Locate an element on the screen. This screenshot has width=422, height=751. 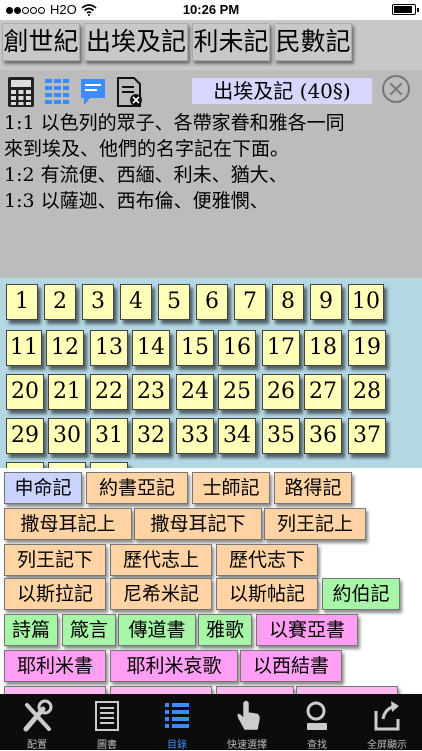
book-icon is located at coordinates (107, 716).